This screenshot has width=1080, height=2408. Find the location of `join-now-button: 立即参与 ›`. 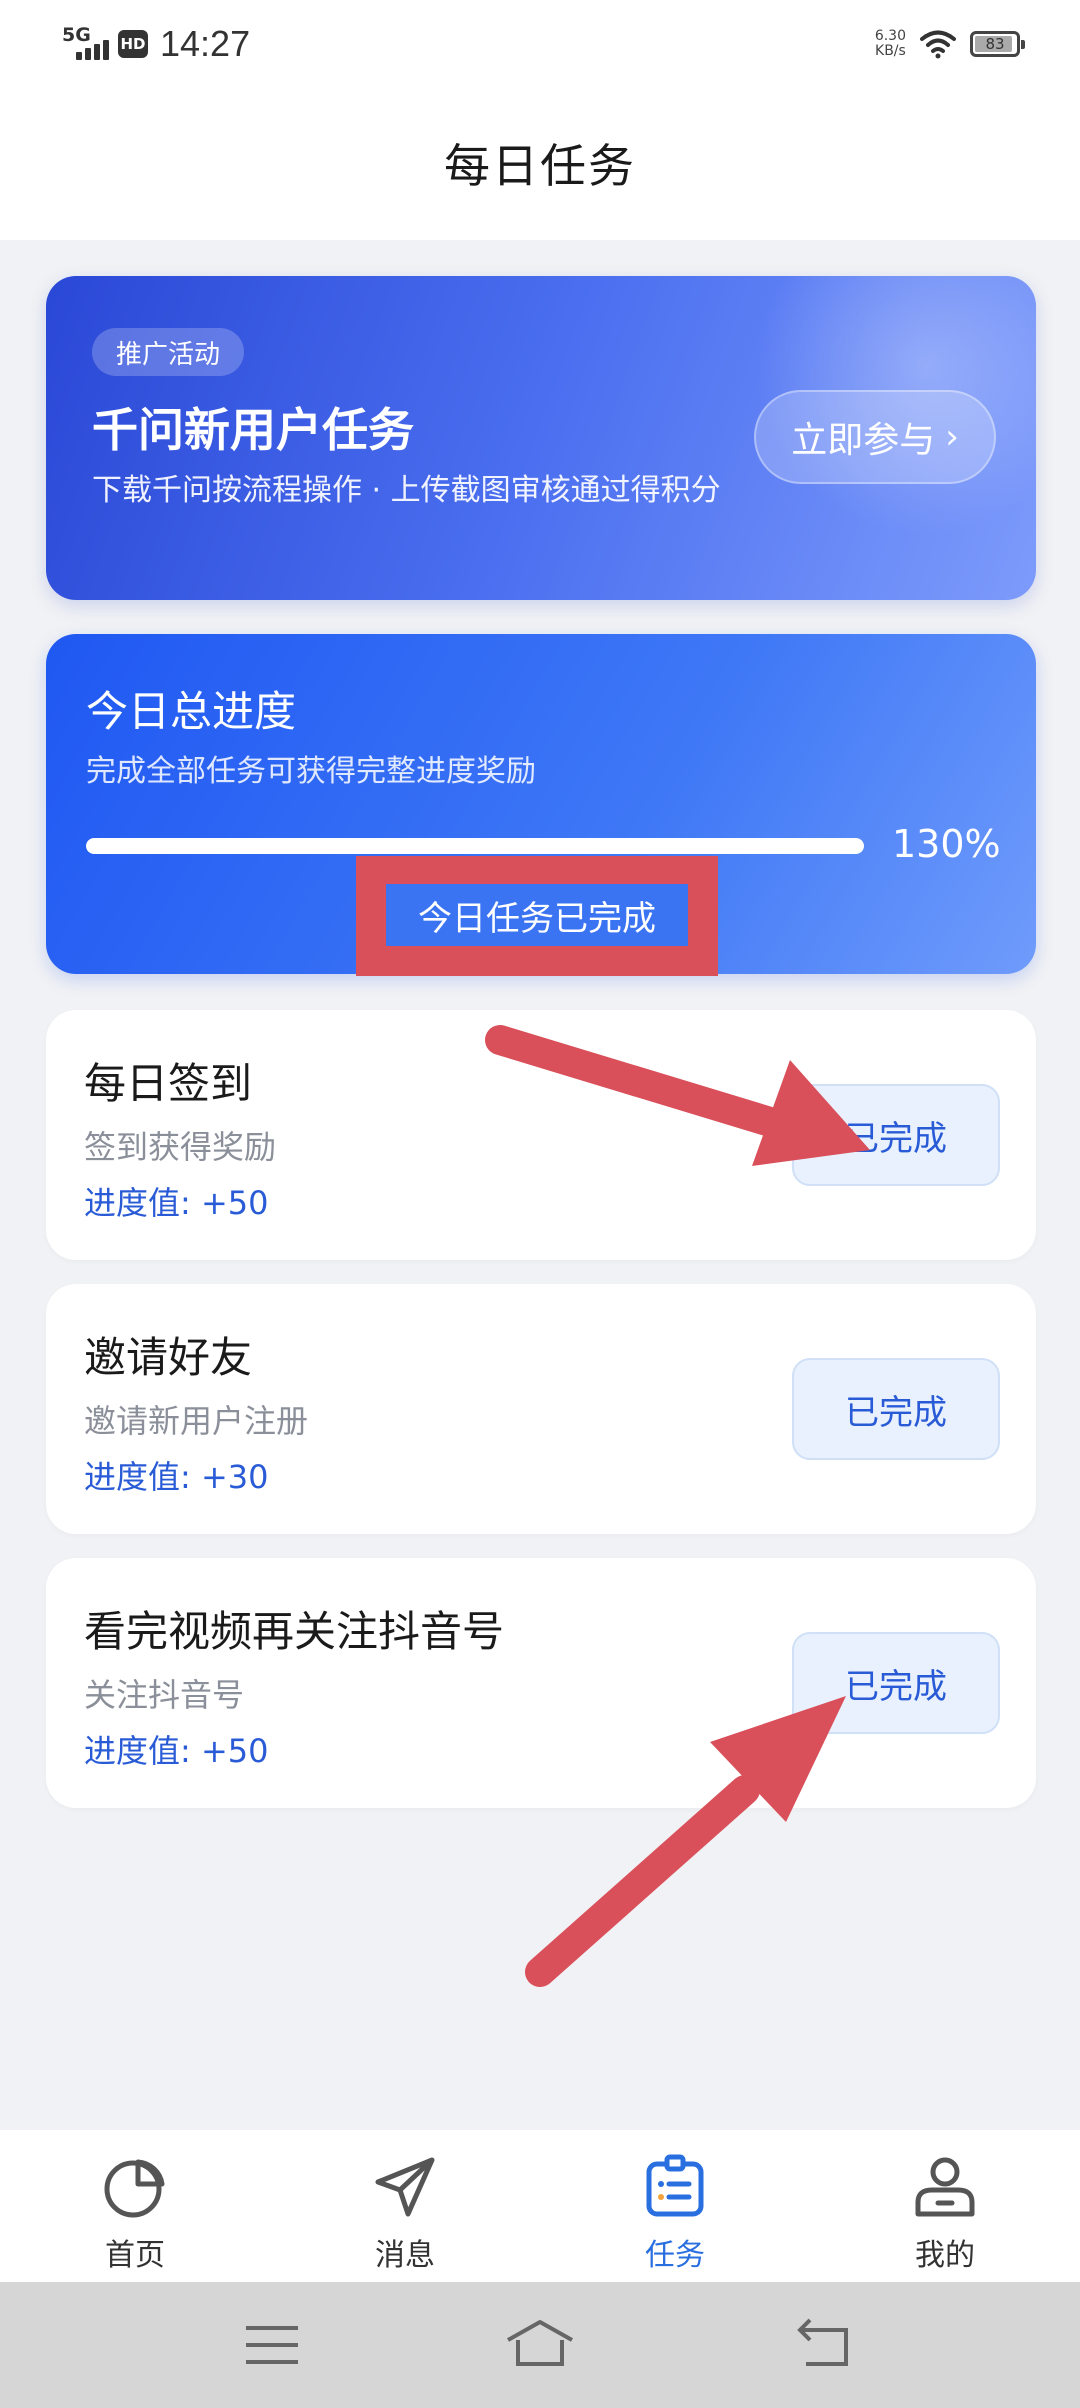

join-now-button: 立即参与 › is located at coordinates (875, 437).